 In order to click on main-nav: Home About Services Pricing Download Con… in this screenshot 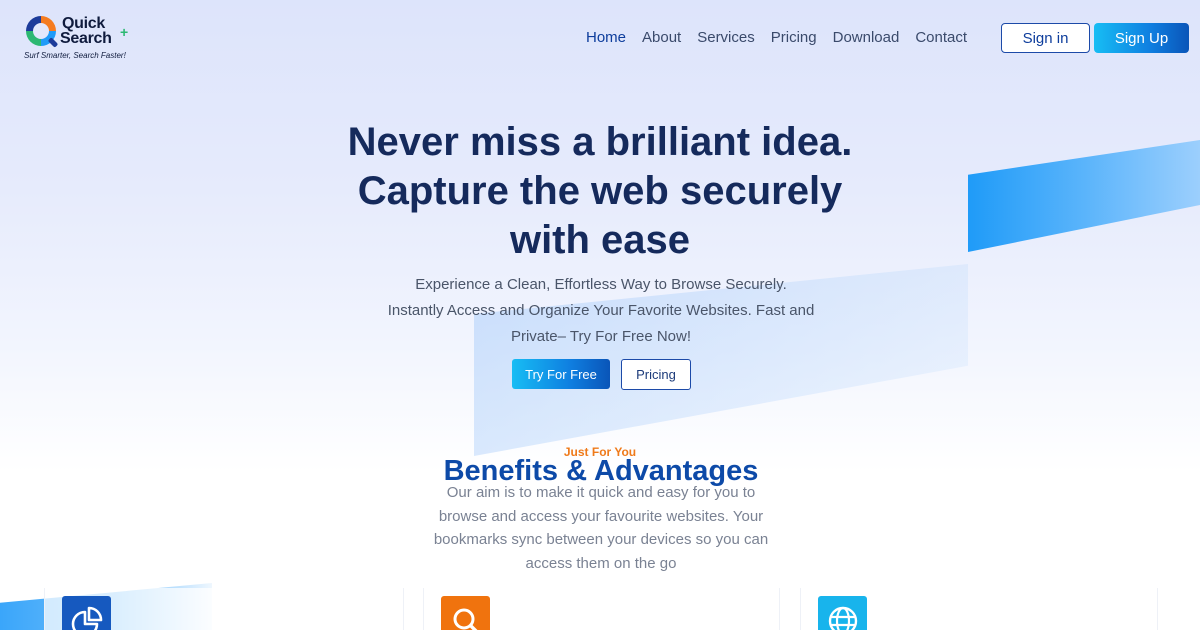, I will do `click(776, 38)`.